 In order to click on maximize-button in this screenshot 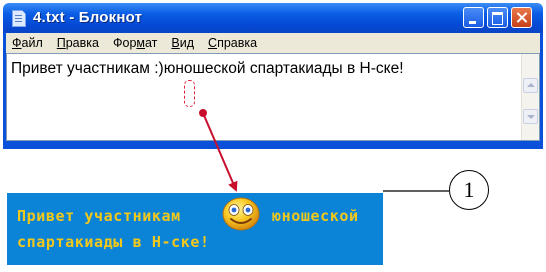, I will do `click(497, 17)`.